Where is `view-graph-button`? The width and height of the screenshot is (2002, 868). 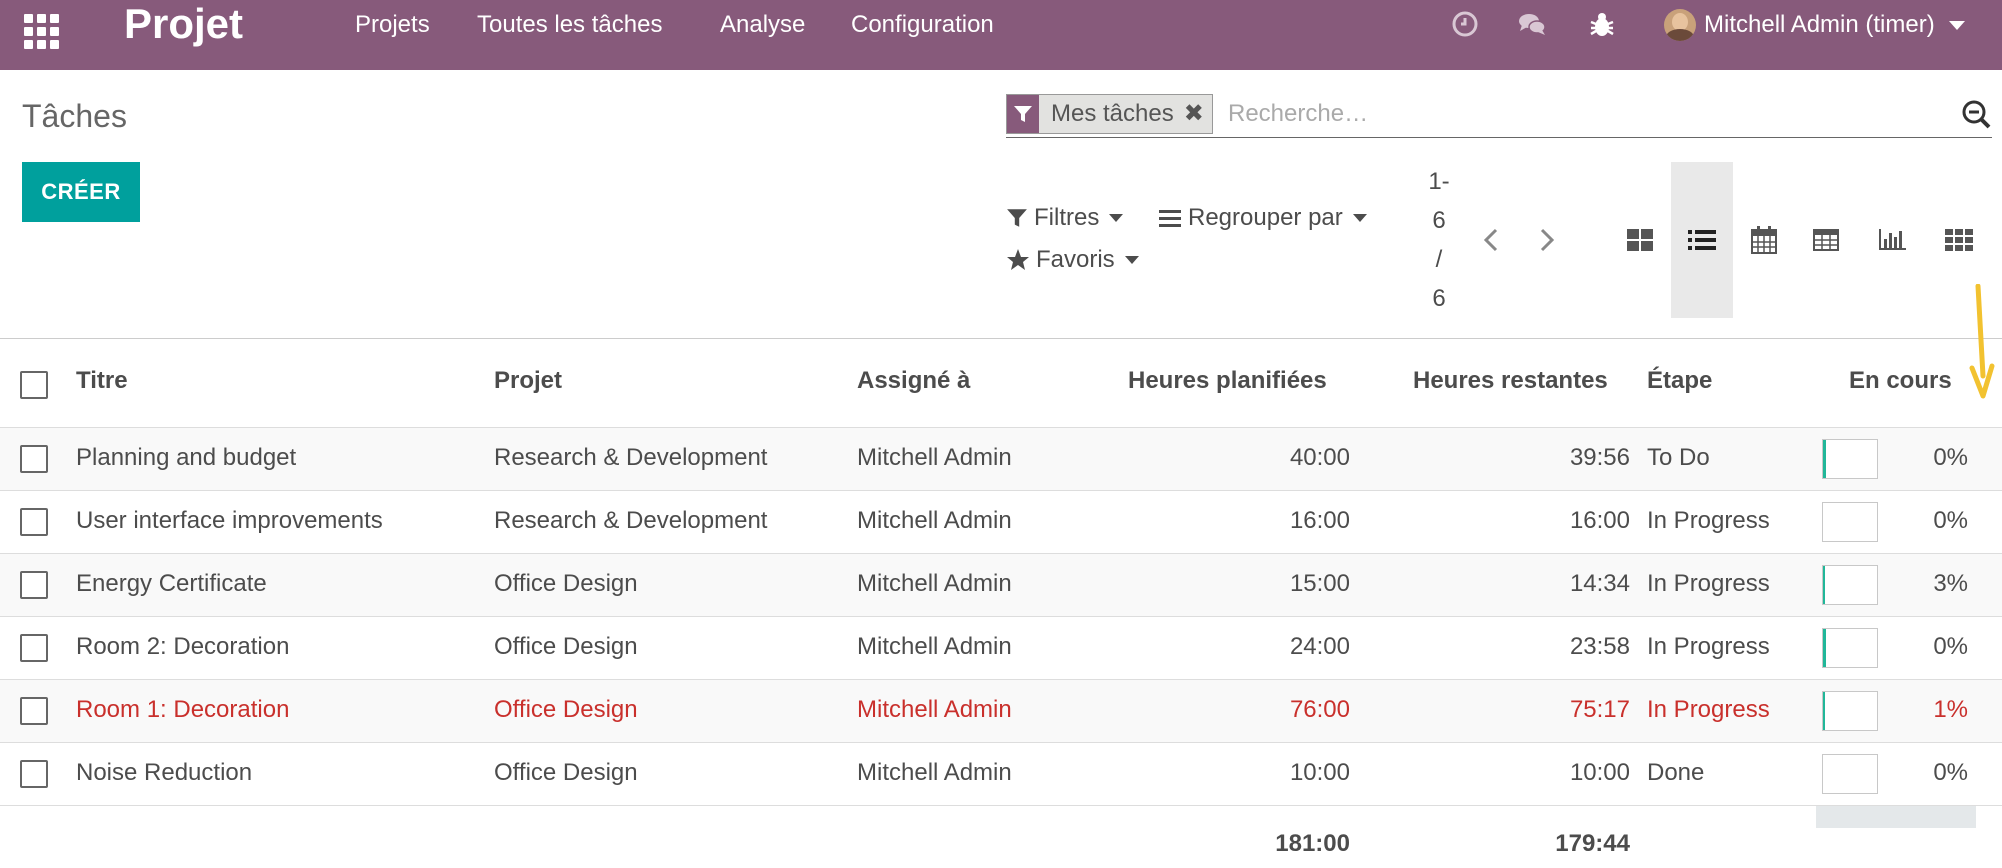 view-graph-button is located at coordinates (1892, 240).